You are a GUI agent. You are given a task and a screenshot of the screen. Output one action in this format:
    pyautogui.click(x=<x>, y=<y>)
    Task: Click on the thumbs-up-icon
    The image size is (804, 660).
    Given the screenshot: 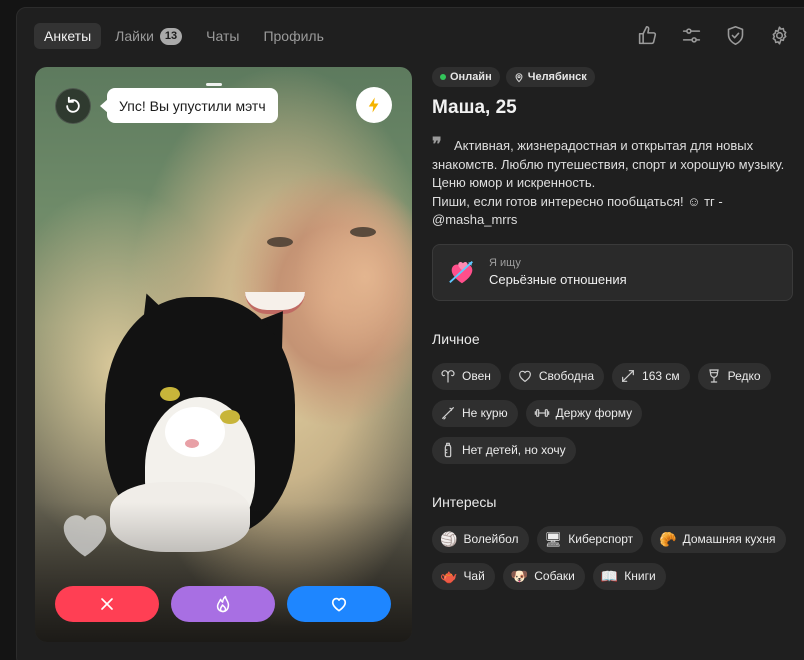 What is the action you would take?
    pyautogui.click(x=647, y=35)
    